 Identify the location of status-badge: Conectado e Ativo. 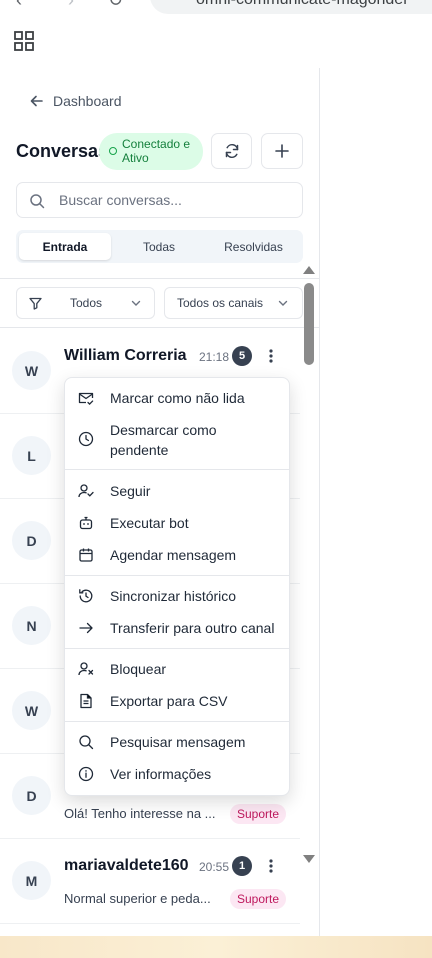
(151, 151).